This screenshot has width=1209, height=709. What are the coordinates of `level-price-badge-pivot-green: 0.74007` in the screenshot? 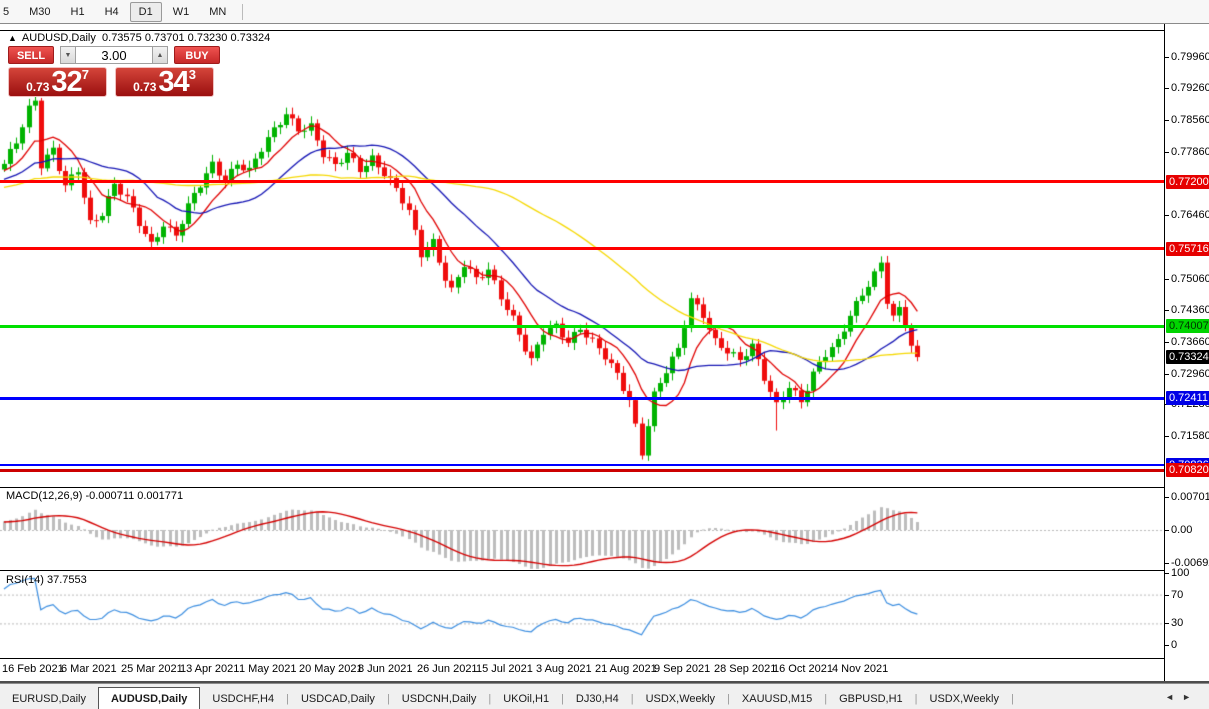 It's located at (1187, 326).